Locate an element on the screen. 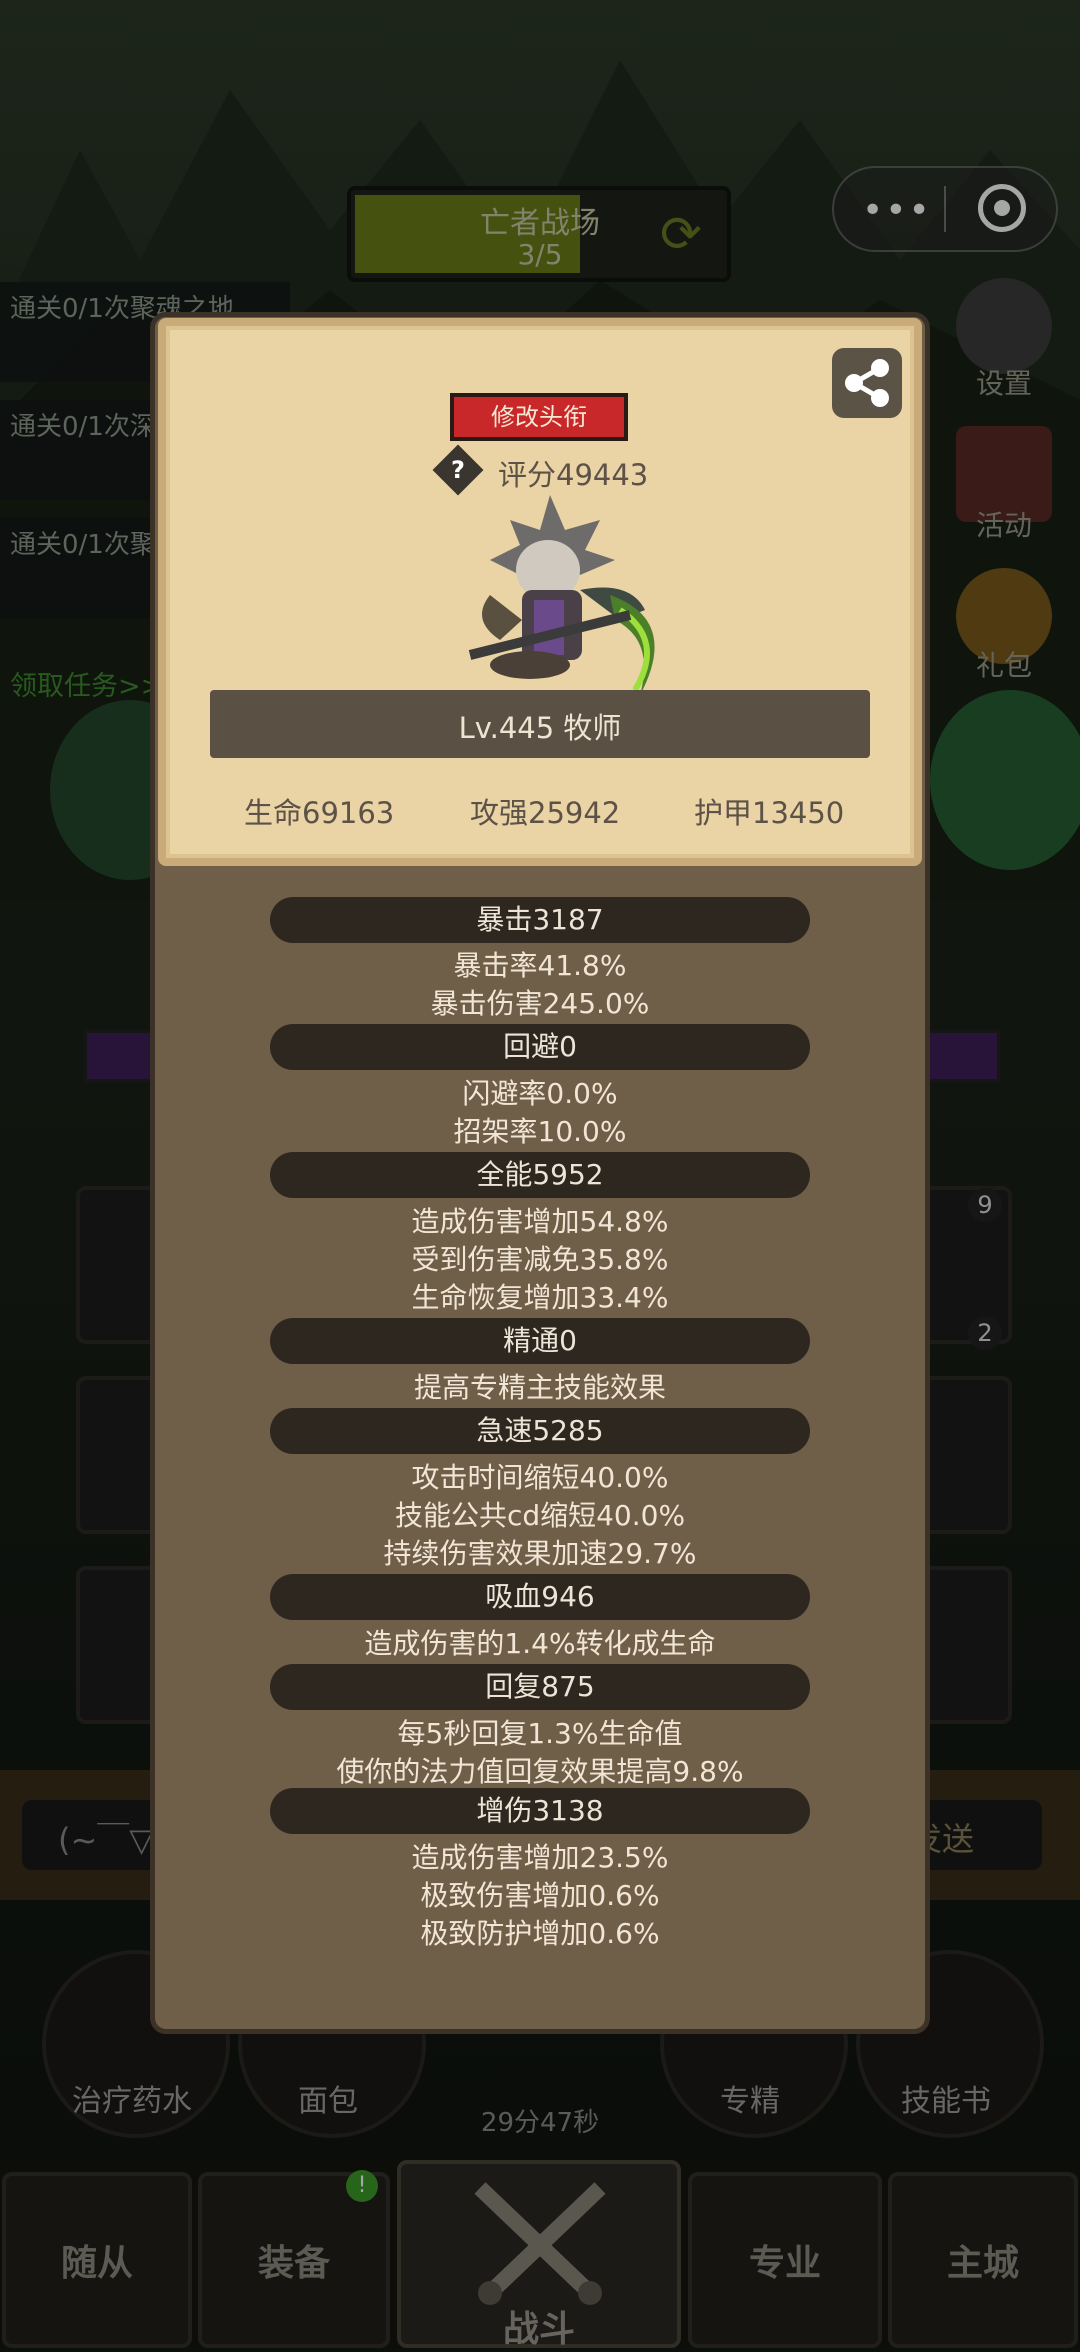 The height and width of the screenshot is (2352, 1080). level-class: Lv.445 牧师 is located at coordinates (540, 728).